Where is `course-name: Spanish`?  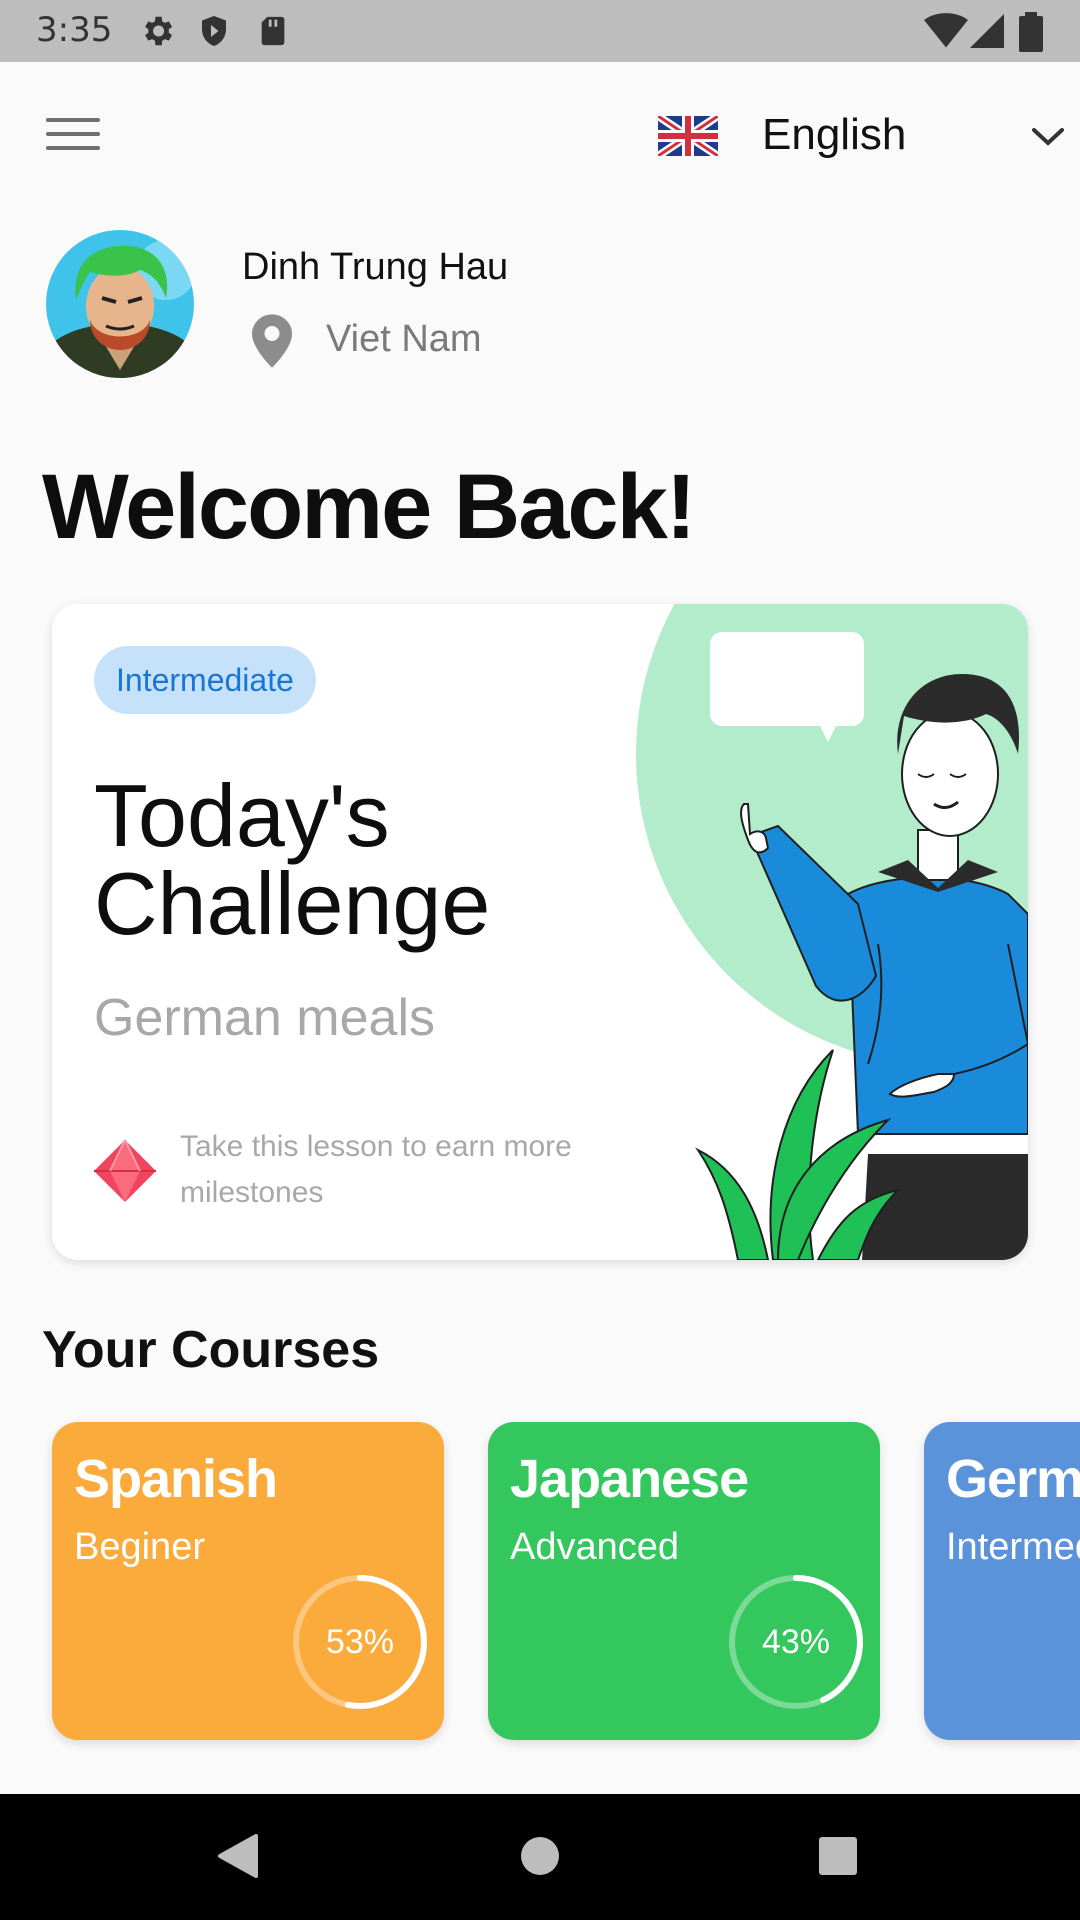
course-name: Spanish is located at coordinates (176, 1479).